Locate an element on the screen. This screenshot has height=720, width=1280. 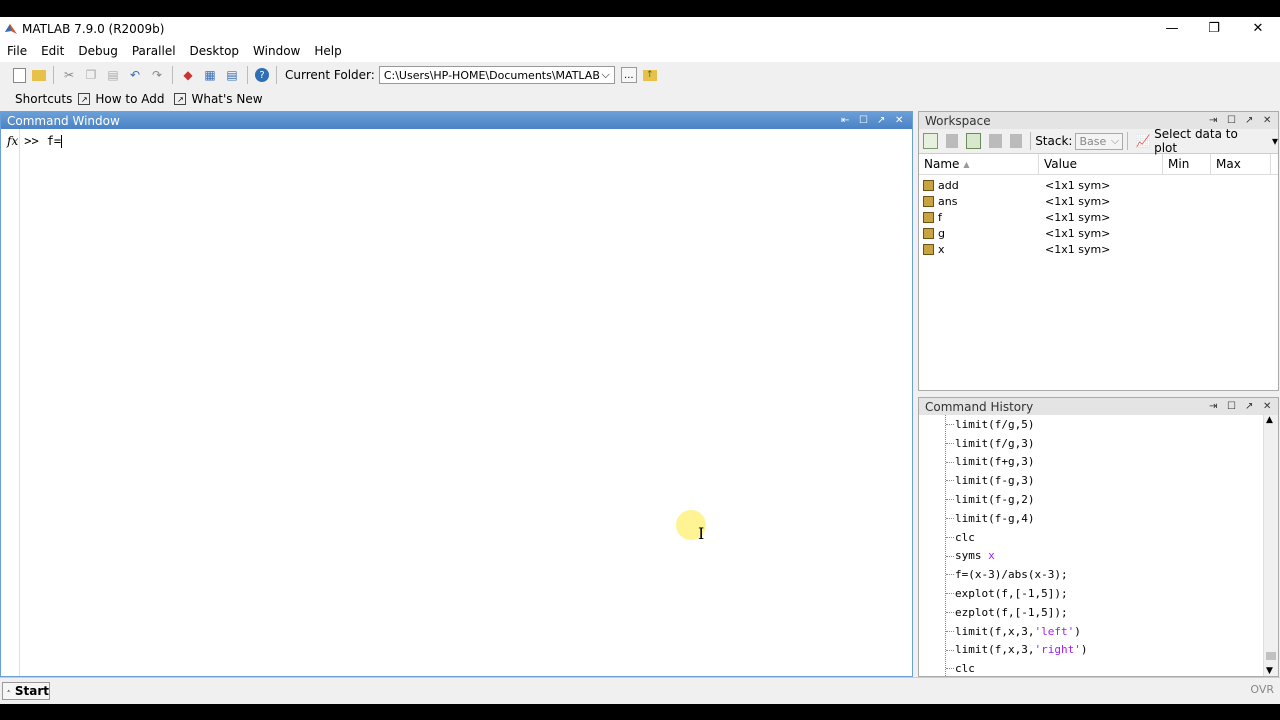
stack-select: Base ⌵ is located at coordinates (1099, 141).